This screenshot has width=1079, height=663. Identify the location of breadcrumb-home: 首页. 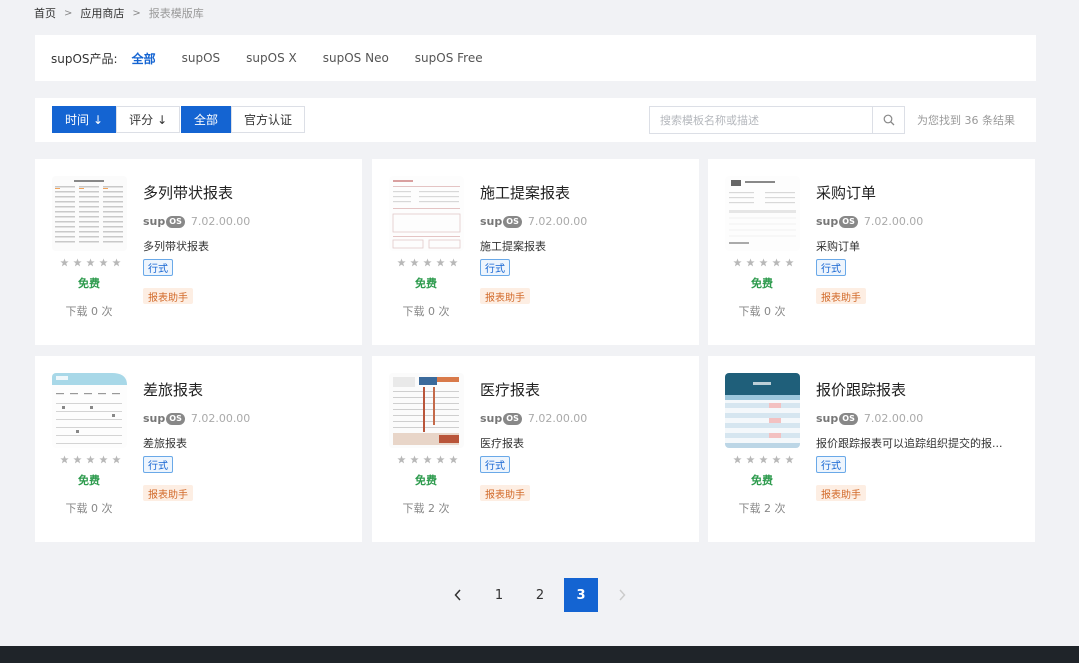
(45, 13).